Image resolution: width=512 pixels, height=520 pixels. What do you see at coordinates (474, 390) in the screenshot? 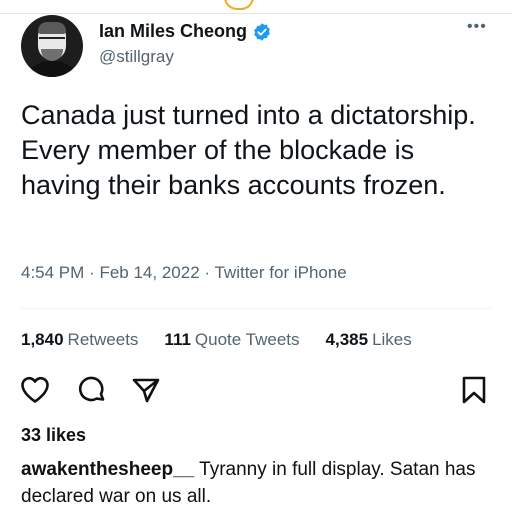
I see `bookmark-icon` at bounding box center [474, 390].